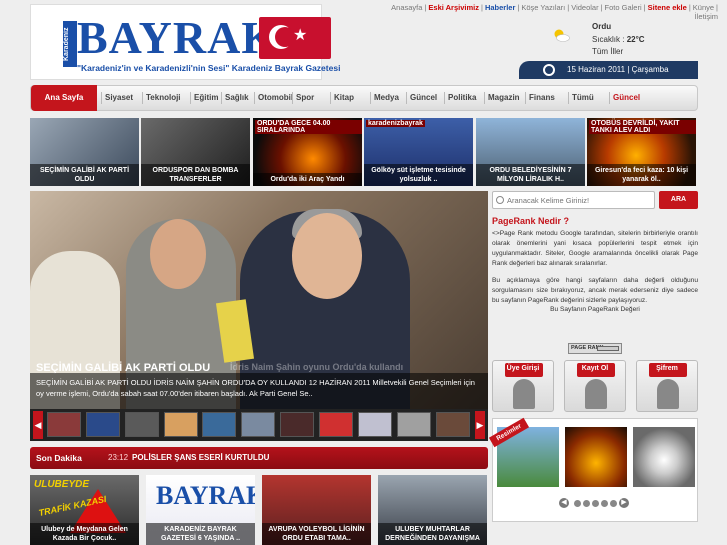 Image resolution: width=727 pixels, height=545 pixels. I want to click on user-register-icon, so click(596, 394).